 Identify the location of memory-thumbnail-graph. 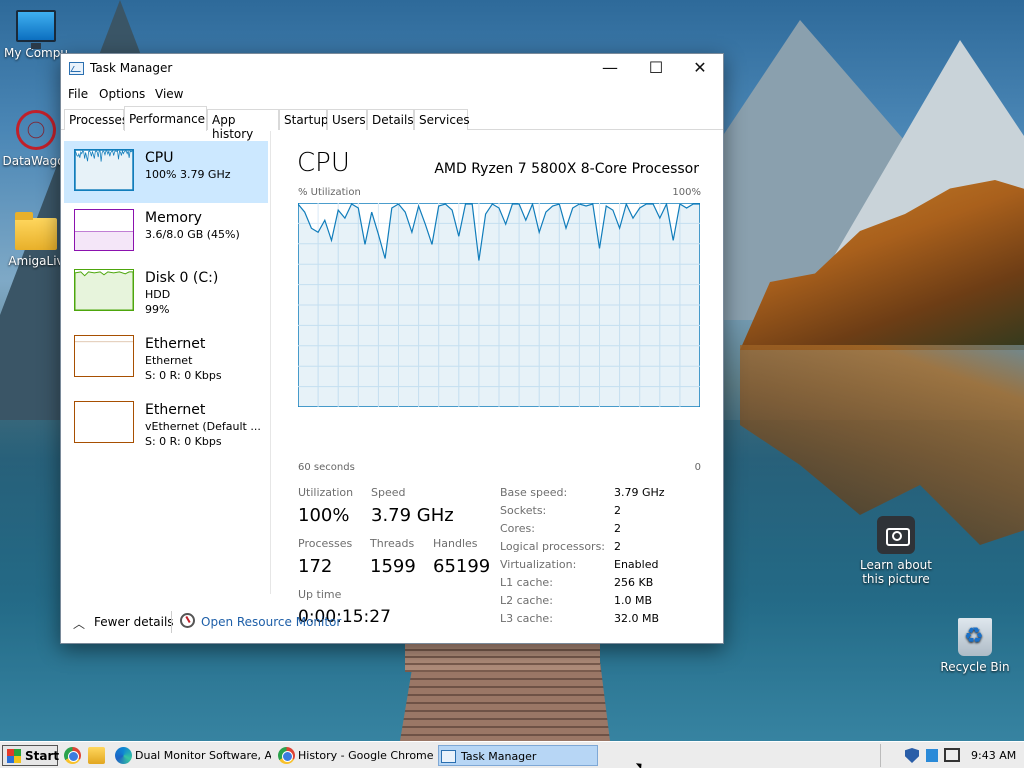
(104, 230).